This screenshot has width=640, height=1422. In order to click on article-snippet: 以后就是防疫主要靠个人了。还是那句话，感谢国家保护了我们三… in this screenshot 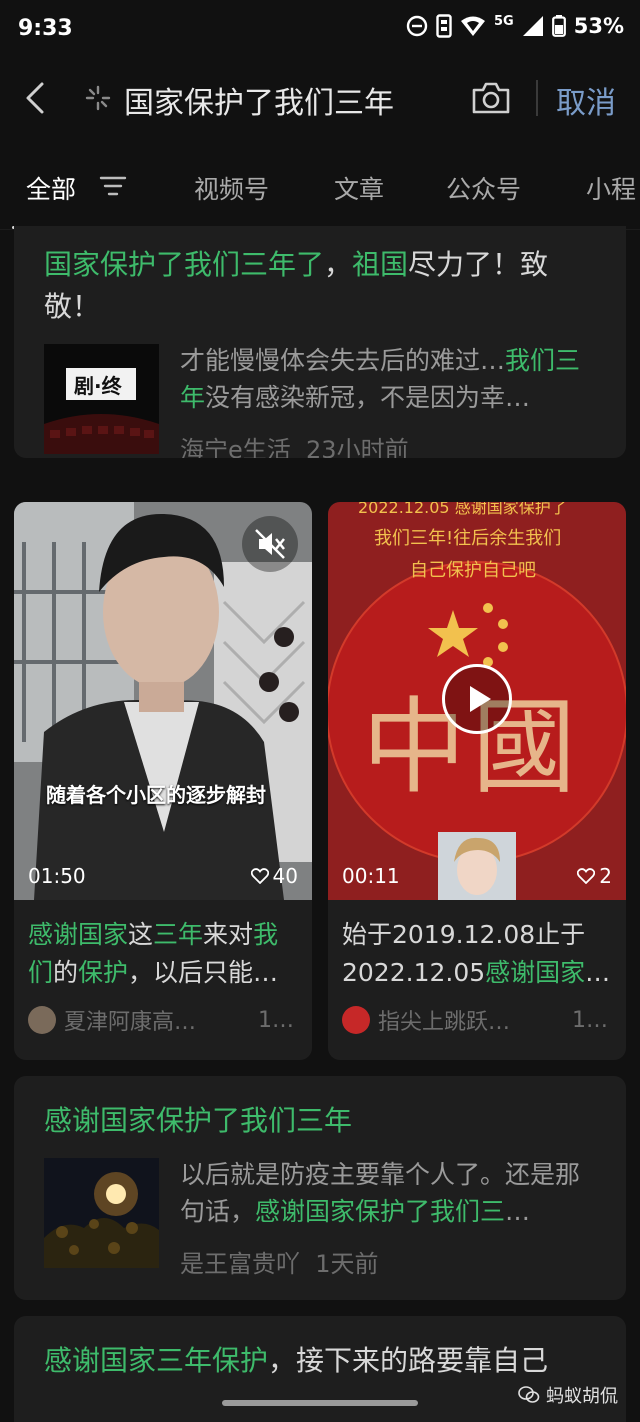, I will do `click(380, 1193)`.